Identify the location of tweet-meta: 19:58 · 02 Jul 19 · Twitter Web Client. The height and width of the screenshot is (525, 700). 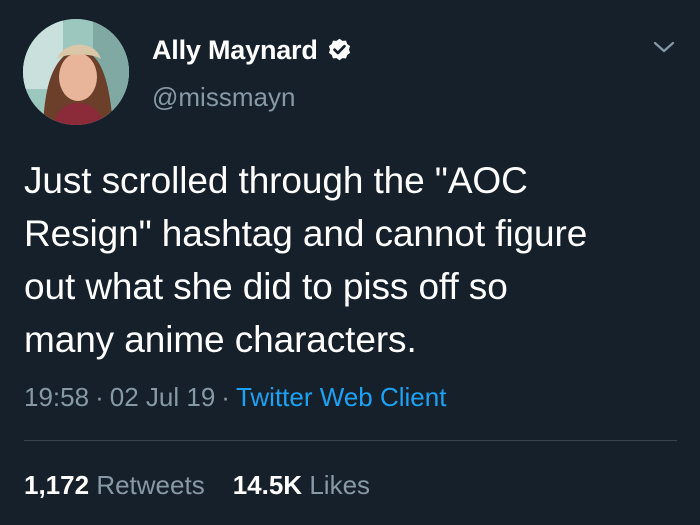
(235, 397).